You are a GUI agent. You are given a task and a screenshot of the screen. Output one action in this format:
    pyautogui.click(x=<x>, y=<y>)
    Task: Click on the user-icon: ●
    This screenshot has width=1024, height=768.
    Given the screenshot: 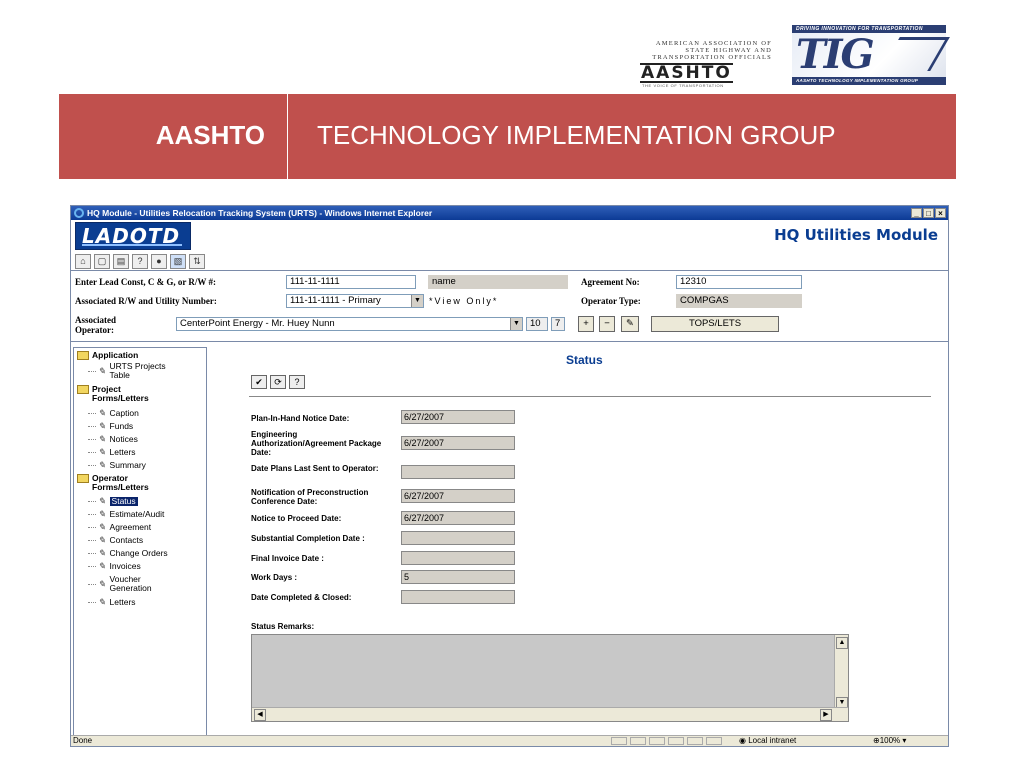 What is the action you would take?
    pyautogui.click(x=159, y=261)
    